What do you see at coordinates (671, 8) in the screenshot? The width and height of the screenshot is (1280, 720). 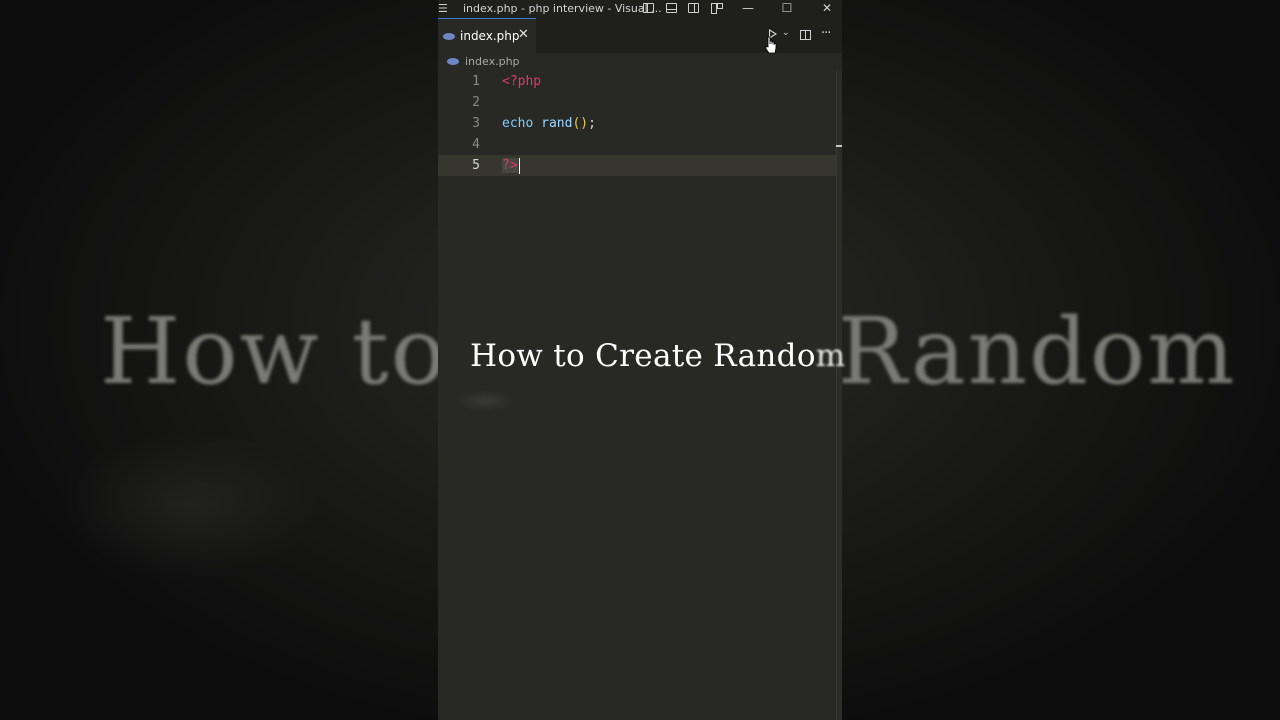 I see `toggle-panel-icon` at bounding box center [671, 8].